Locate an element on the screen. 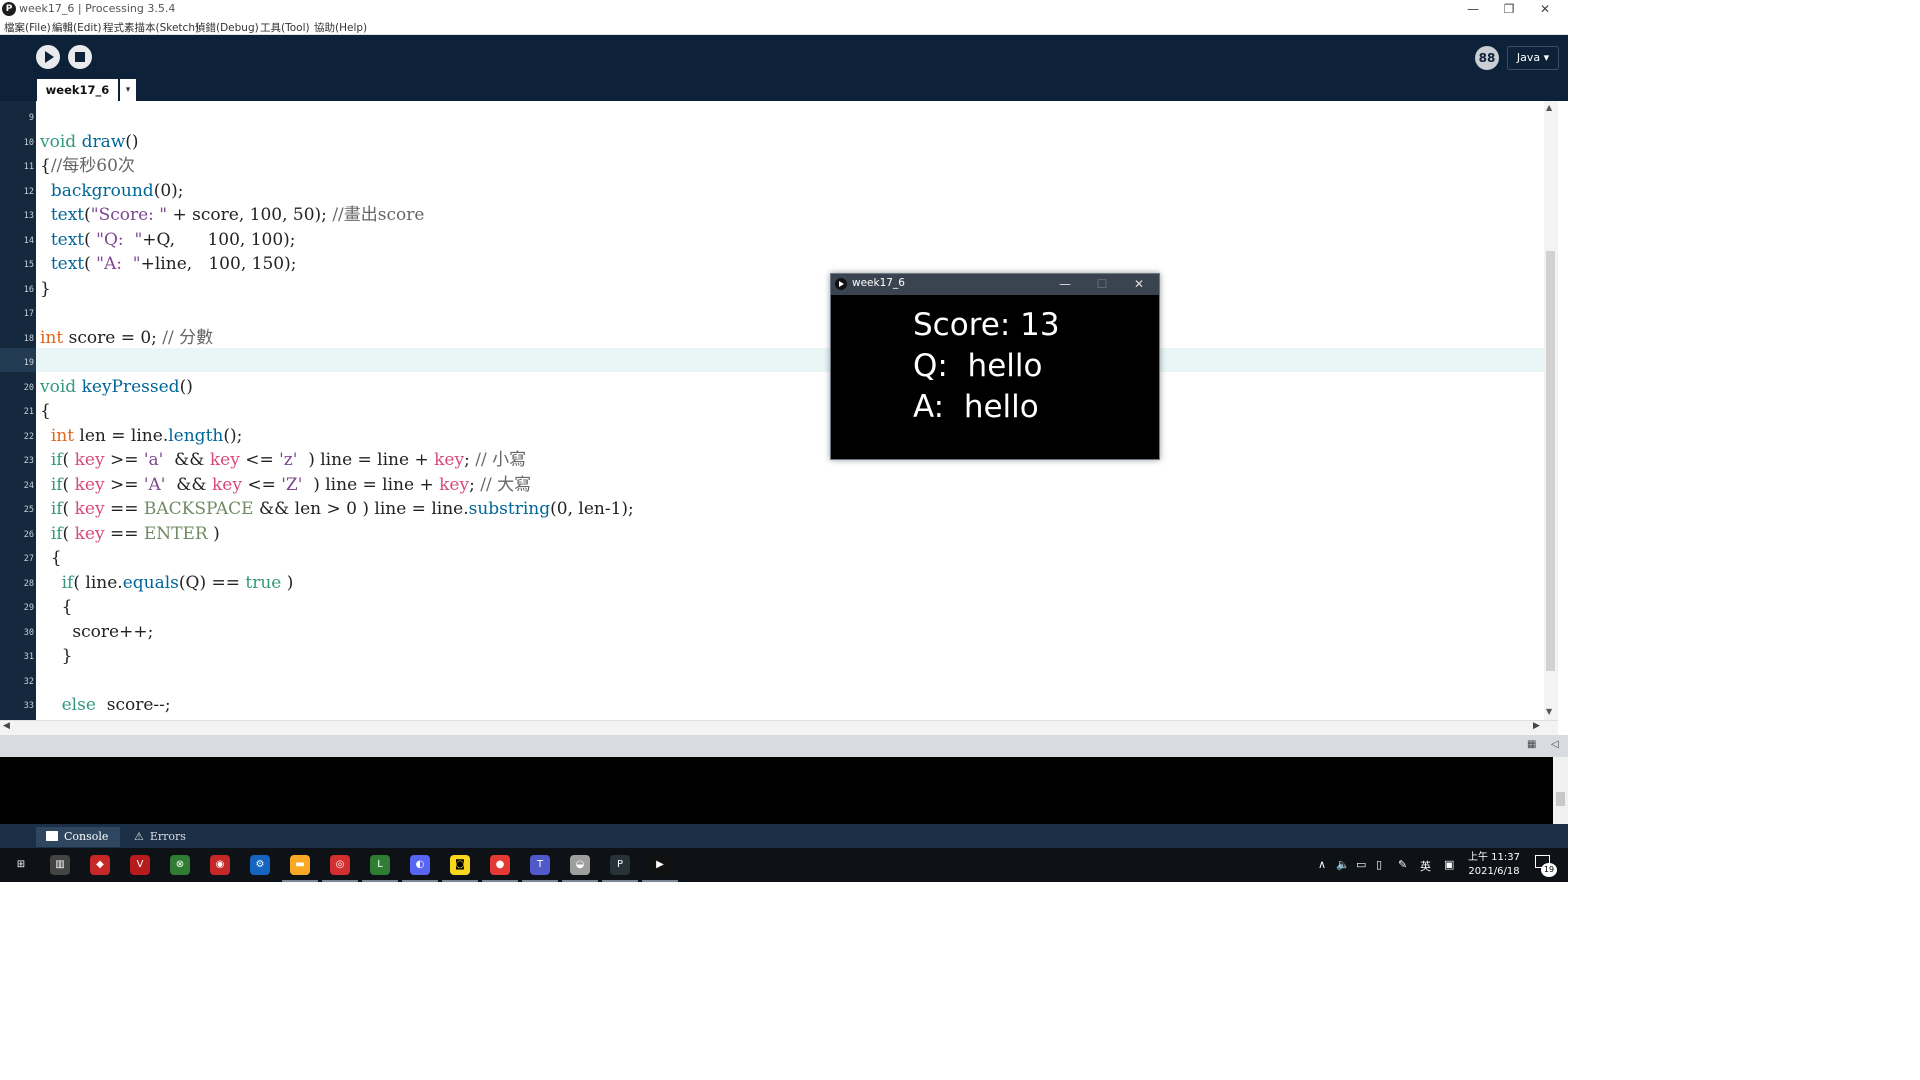  tab-menu-chevron-icon: ▾ is located at coordinates (128, 90).